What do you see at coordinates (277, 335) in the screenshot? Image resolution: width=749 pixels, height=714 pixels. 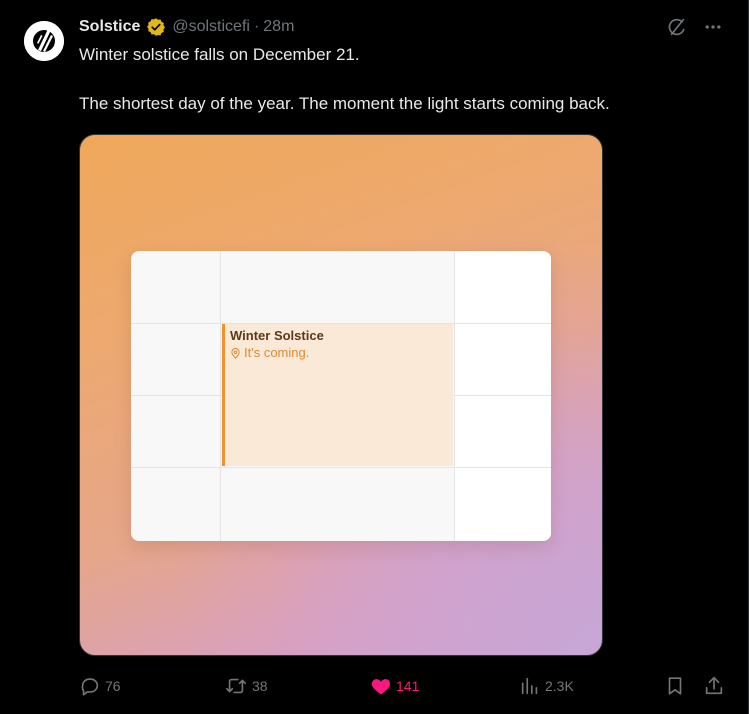 I see `event-title: Winter Solstice` at bounding box center [277, 335].